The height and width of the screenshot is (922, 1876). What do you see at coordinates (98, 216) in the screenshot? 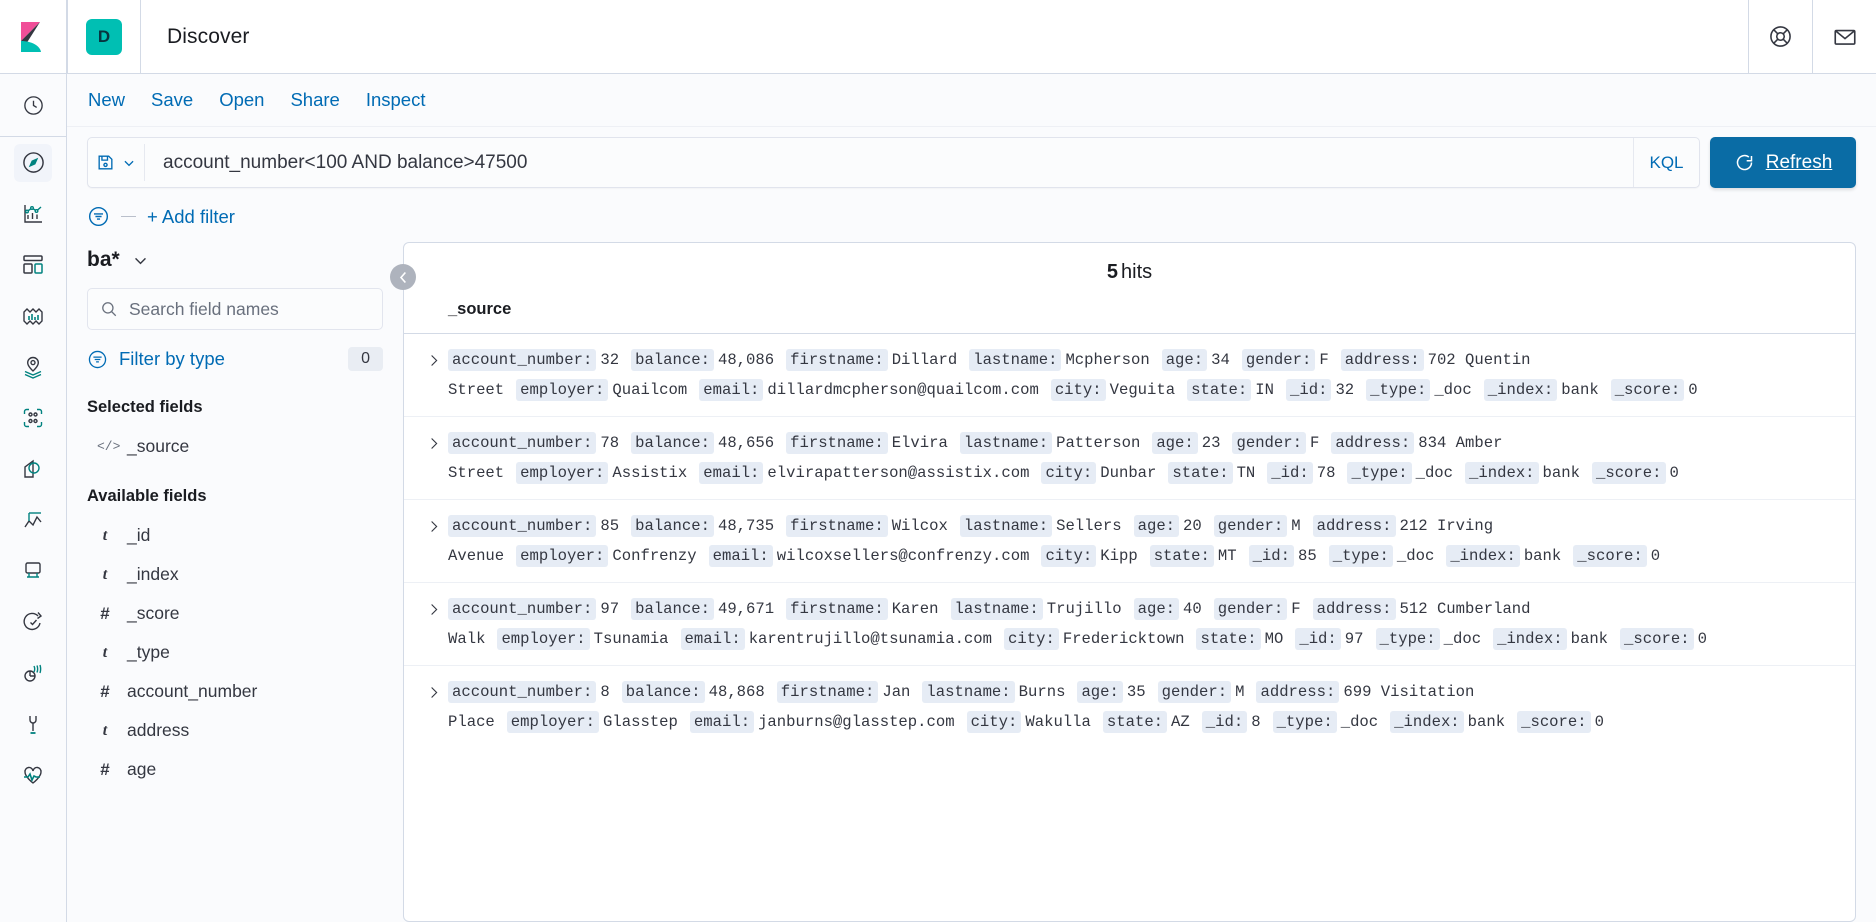
I see `filter-options-button` at bounding box center [98, 216].